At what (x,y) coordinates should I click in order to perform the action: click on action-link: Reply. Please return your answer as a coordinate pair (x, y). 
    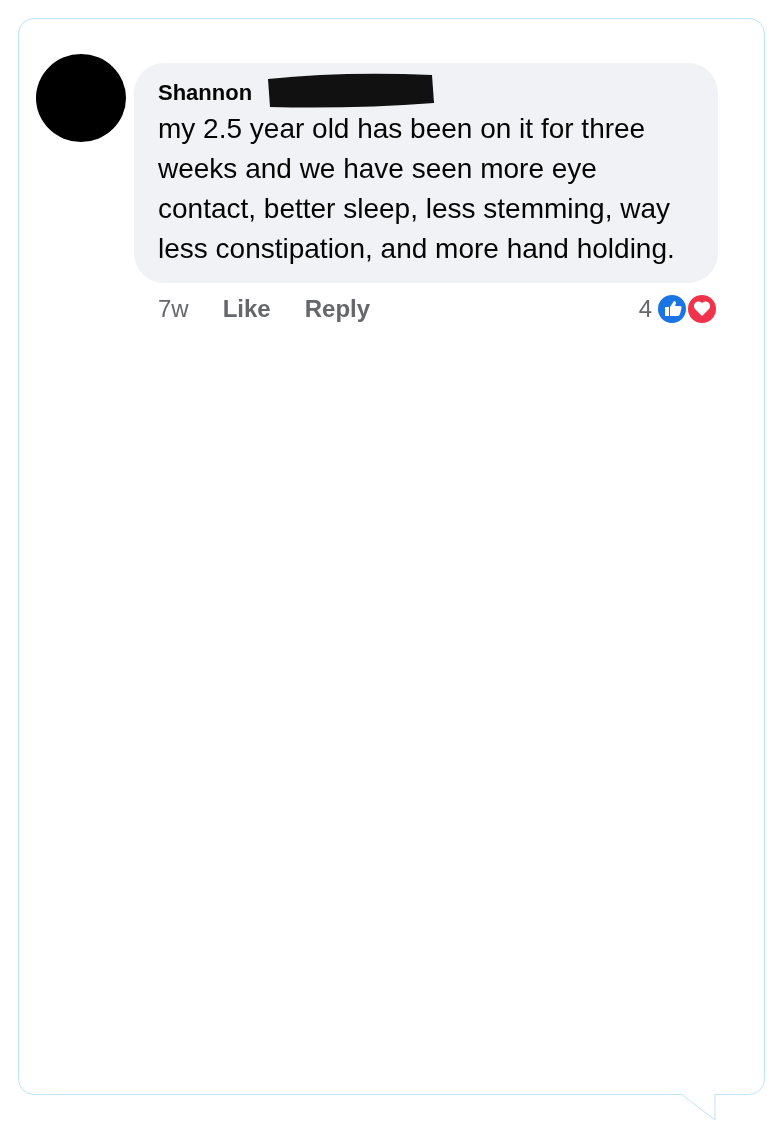
    Looking at the image, I should click on (337, 309).